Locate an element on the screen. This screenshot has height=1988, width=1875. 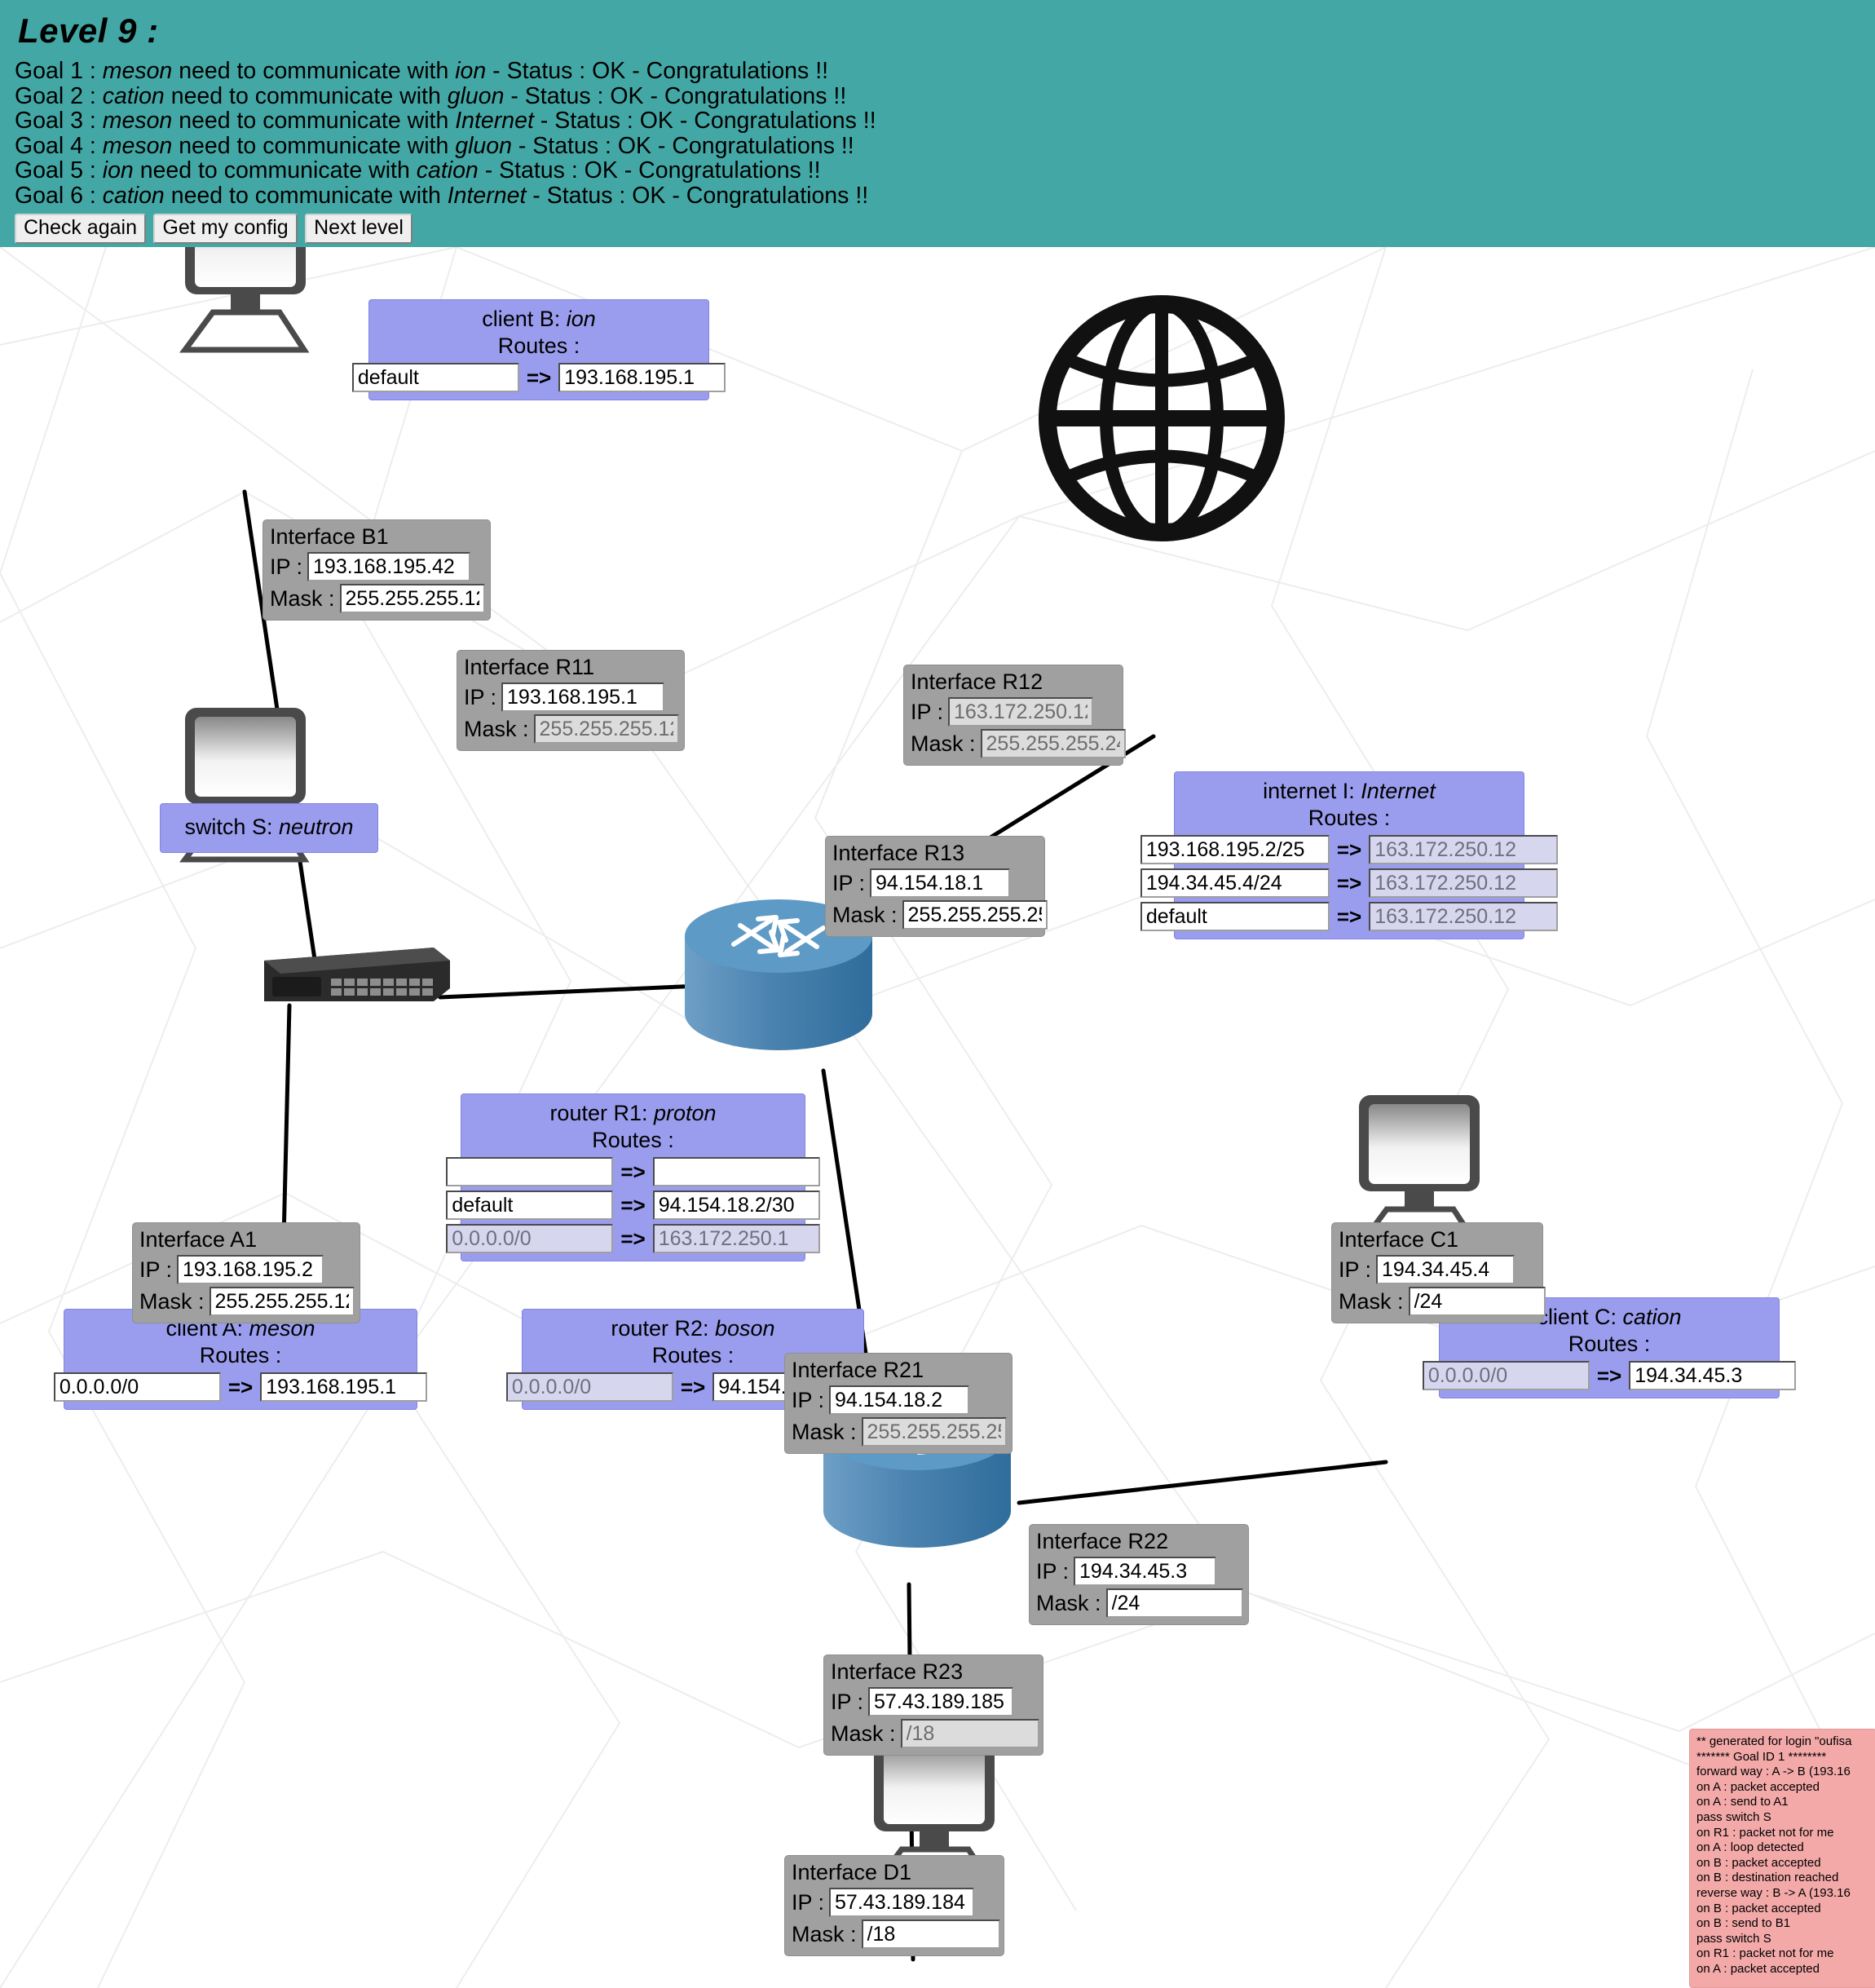
interface-r11-ip is located at coordinates (583, 697).